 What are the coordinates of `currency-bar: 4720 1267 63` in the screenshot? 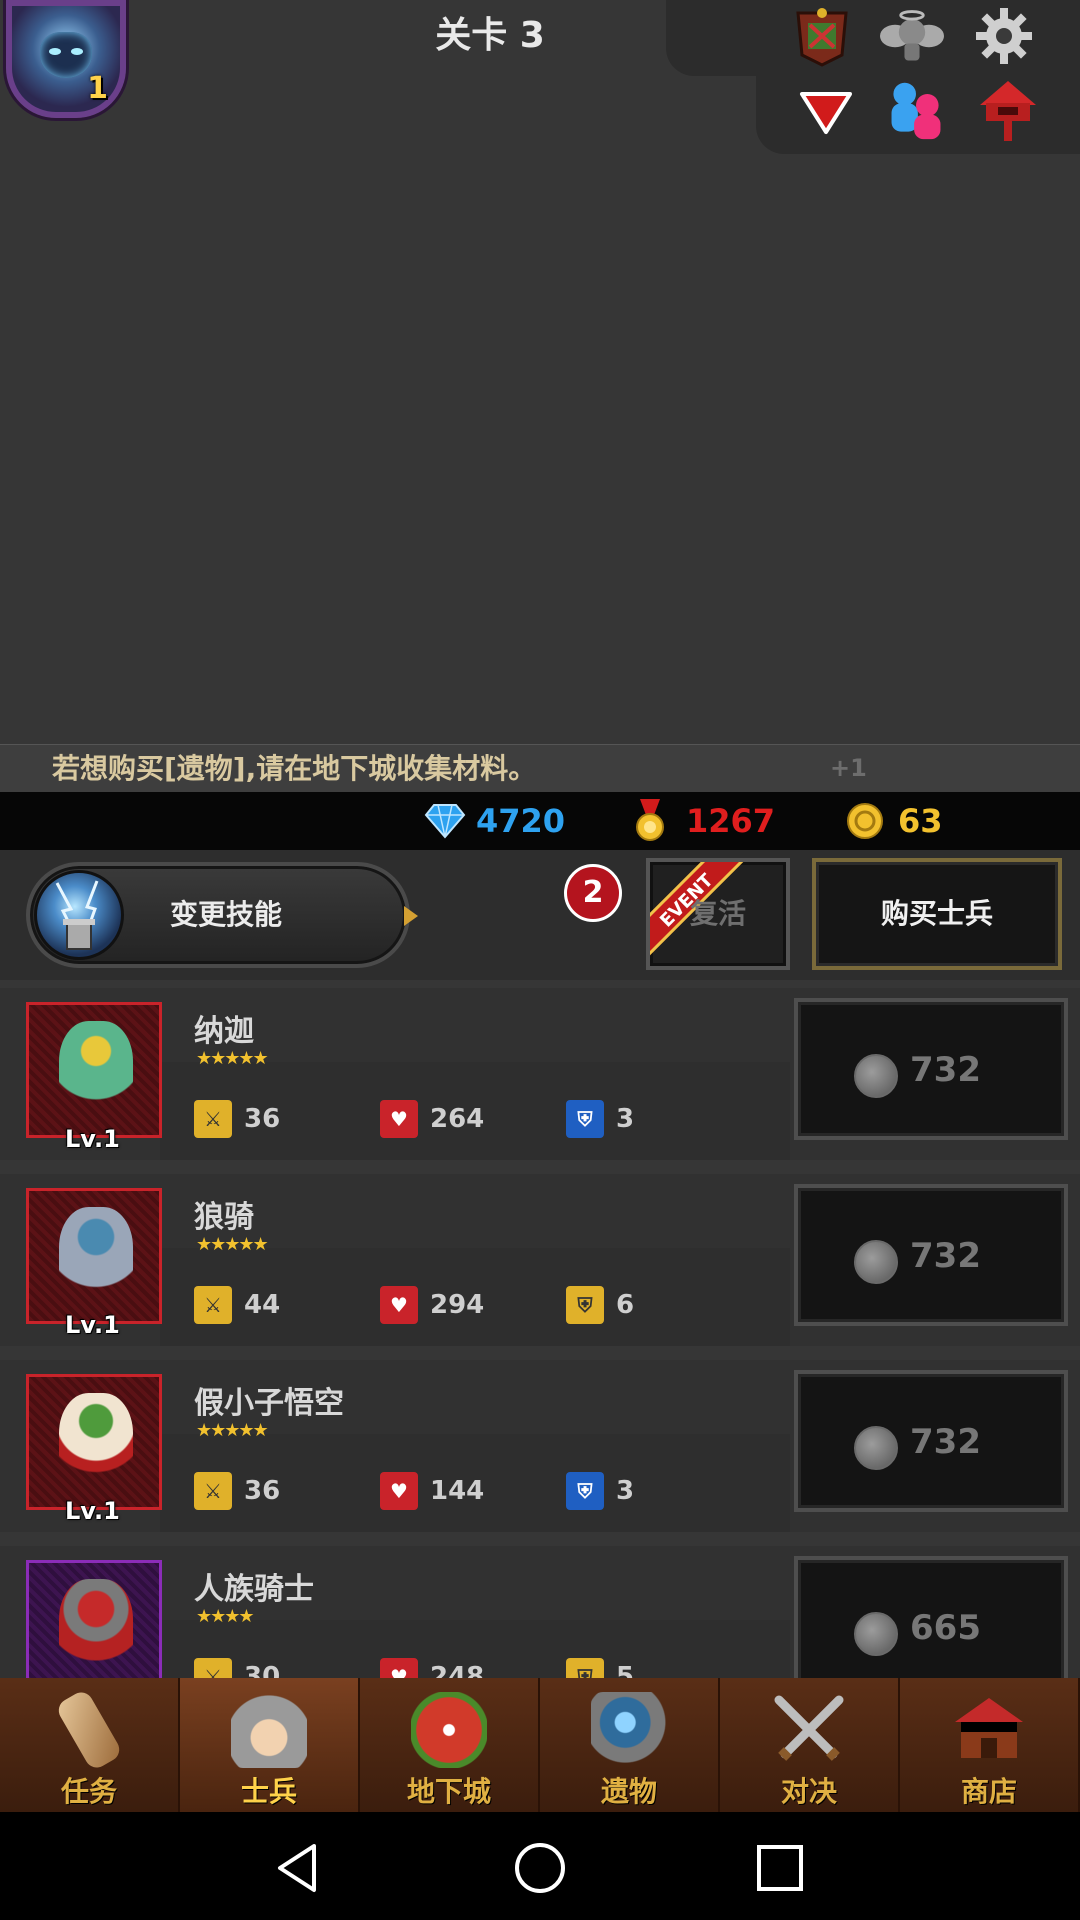 It's located at (540, 821).